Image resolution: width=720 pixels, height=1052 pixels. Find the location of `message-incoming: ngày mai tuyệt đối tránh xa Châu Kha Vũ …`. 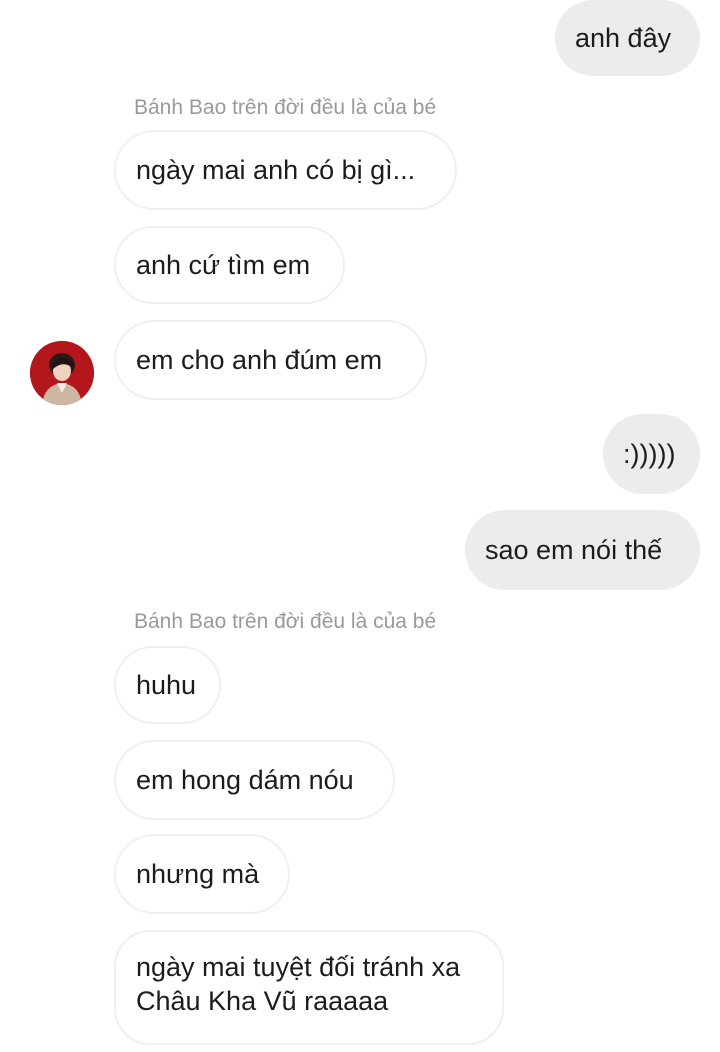

message-incoming: ngày mai tuyệt đối tránh xa Châu Kha Vũ … is located at coordinates (309, 987).